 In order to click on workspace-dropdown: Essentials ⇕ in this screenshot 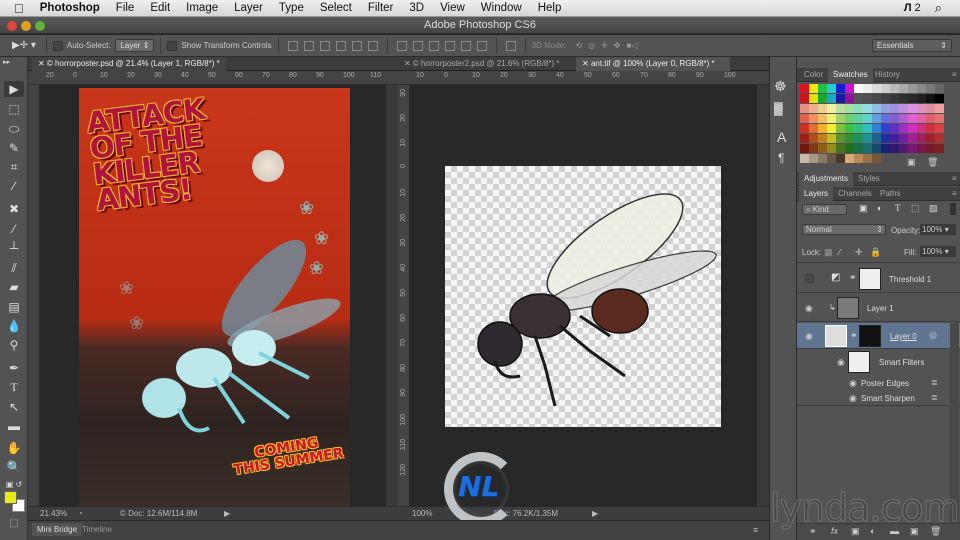, I will do `click(912, 45)`.